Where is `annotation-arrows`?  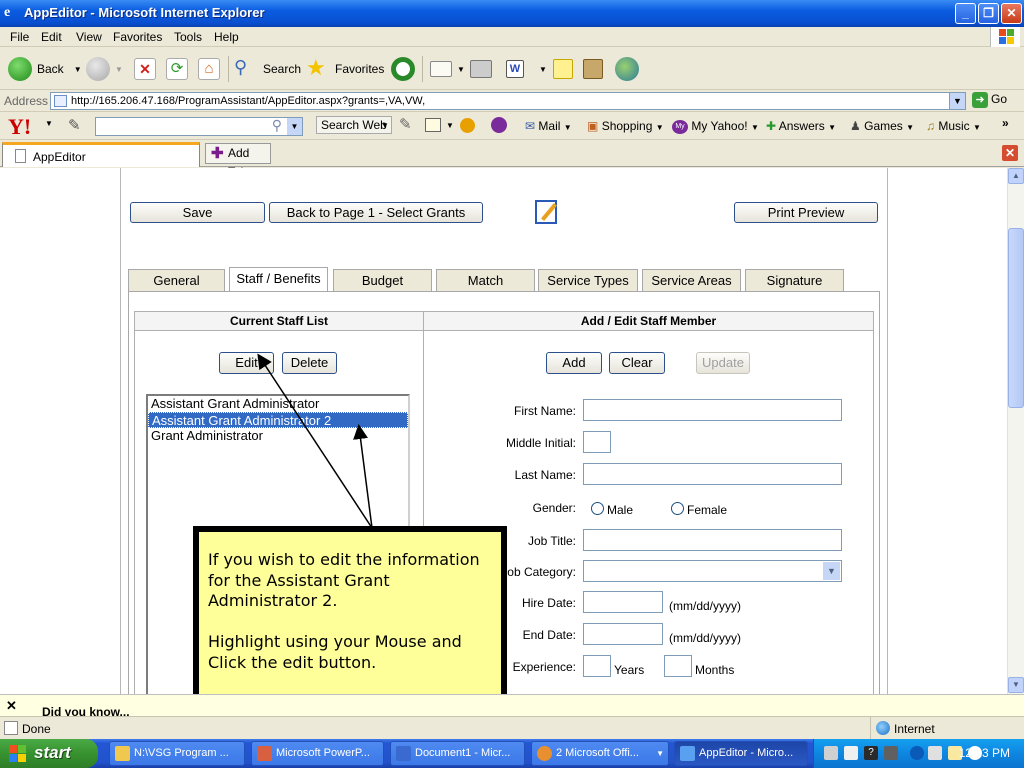 annotation-arrows is located at coordinates (315, 441).